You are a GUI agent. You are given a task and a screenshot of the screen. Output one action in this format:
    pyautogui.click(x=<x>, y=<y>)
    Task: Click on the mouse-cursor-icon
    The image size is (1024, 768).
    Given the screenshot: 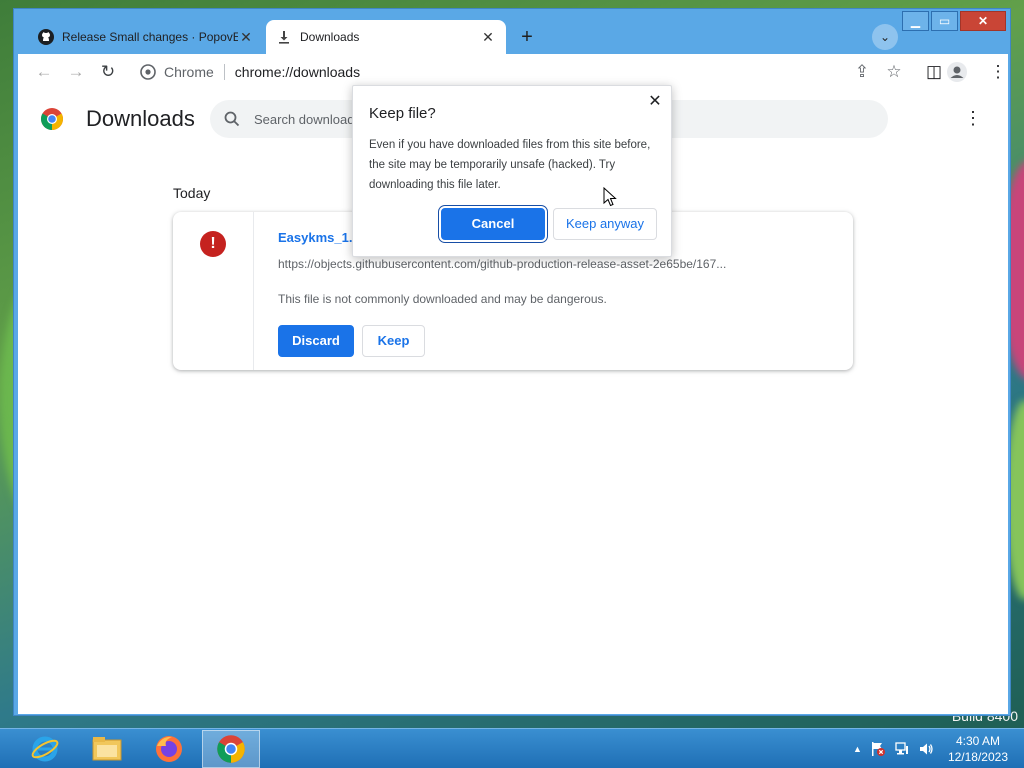 What is the action you would take?
    pyautogui.click(x=610, y=197)
    